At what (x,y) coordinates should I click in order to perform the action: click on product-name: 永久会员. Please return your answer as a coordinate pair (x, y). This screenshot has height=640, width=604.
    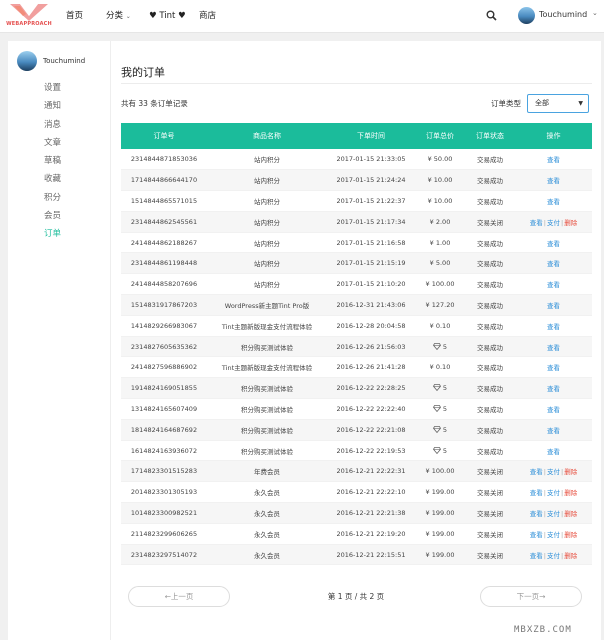
    Looking at the image, I should click on (267, 513).